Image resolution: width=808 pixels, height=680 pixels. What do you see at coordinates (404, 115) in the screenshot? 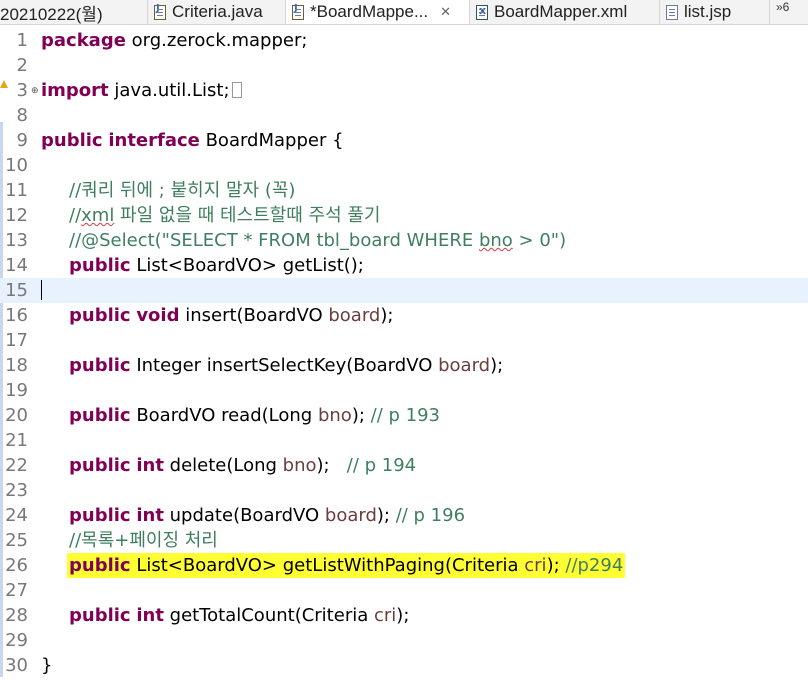
I see `code-line: 8` at bounding box center [404, 115].